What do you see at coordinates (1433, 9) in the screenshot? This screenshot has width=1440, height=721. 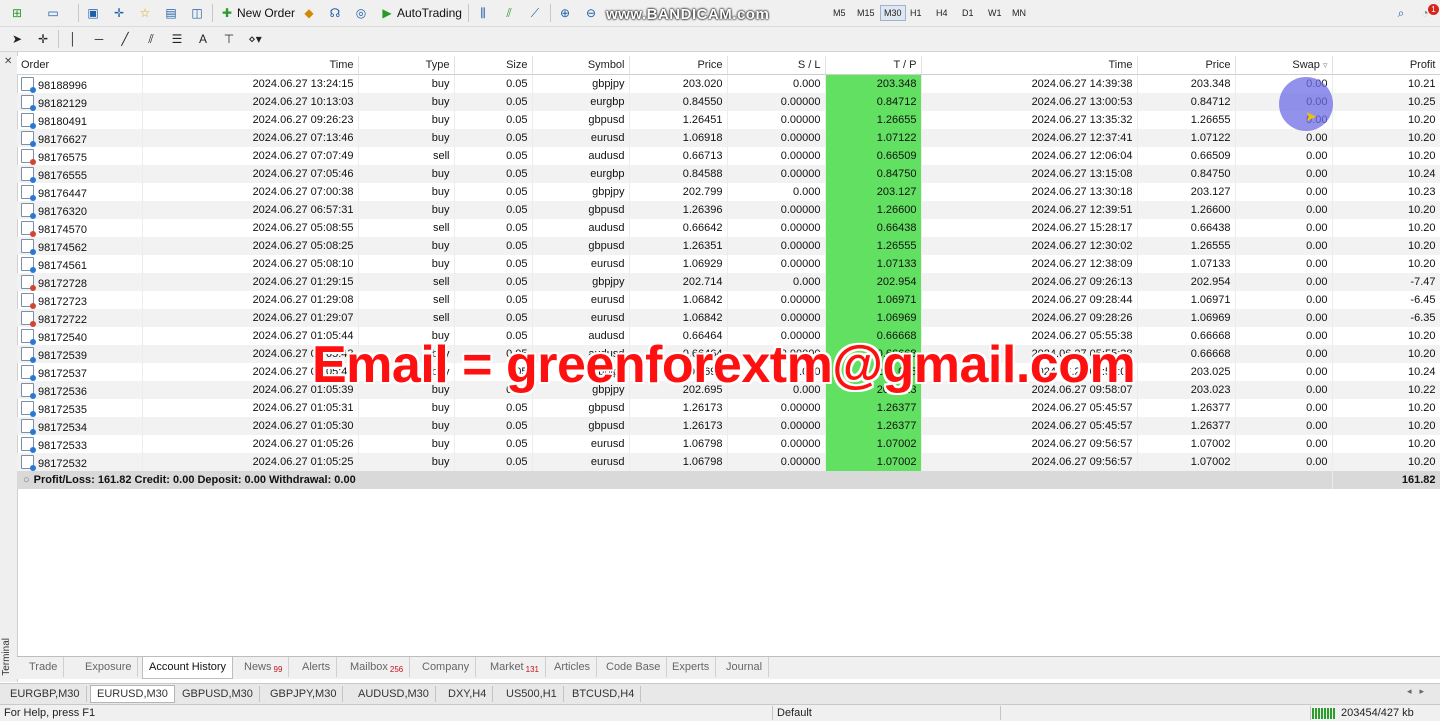 I see `notification-badge: 1` at bounding box center [1433, 9].